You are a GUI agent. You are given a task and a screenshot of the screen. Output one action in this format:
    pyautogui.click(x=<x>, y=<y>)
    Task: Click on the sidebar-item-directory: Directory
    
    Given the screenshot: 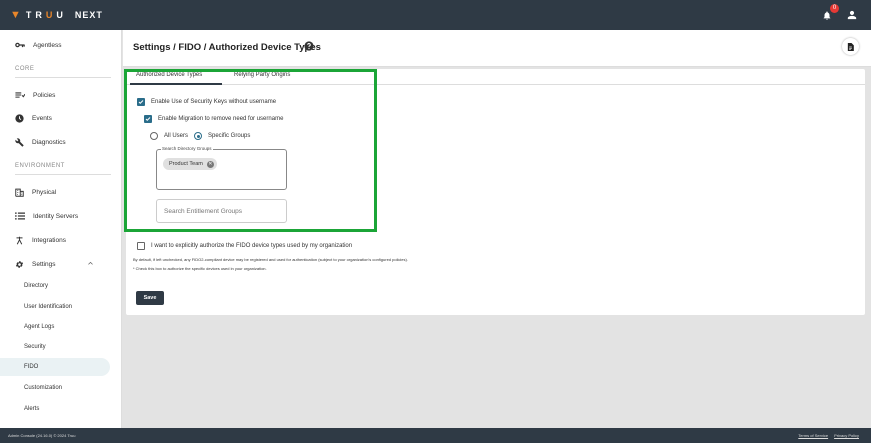 What is the action you would take?
    pyautogui.click(x=55, y=286)
    